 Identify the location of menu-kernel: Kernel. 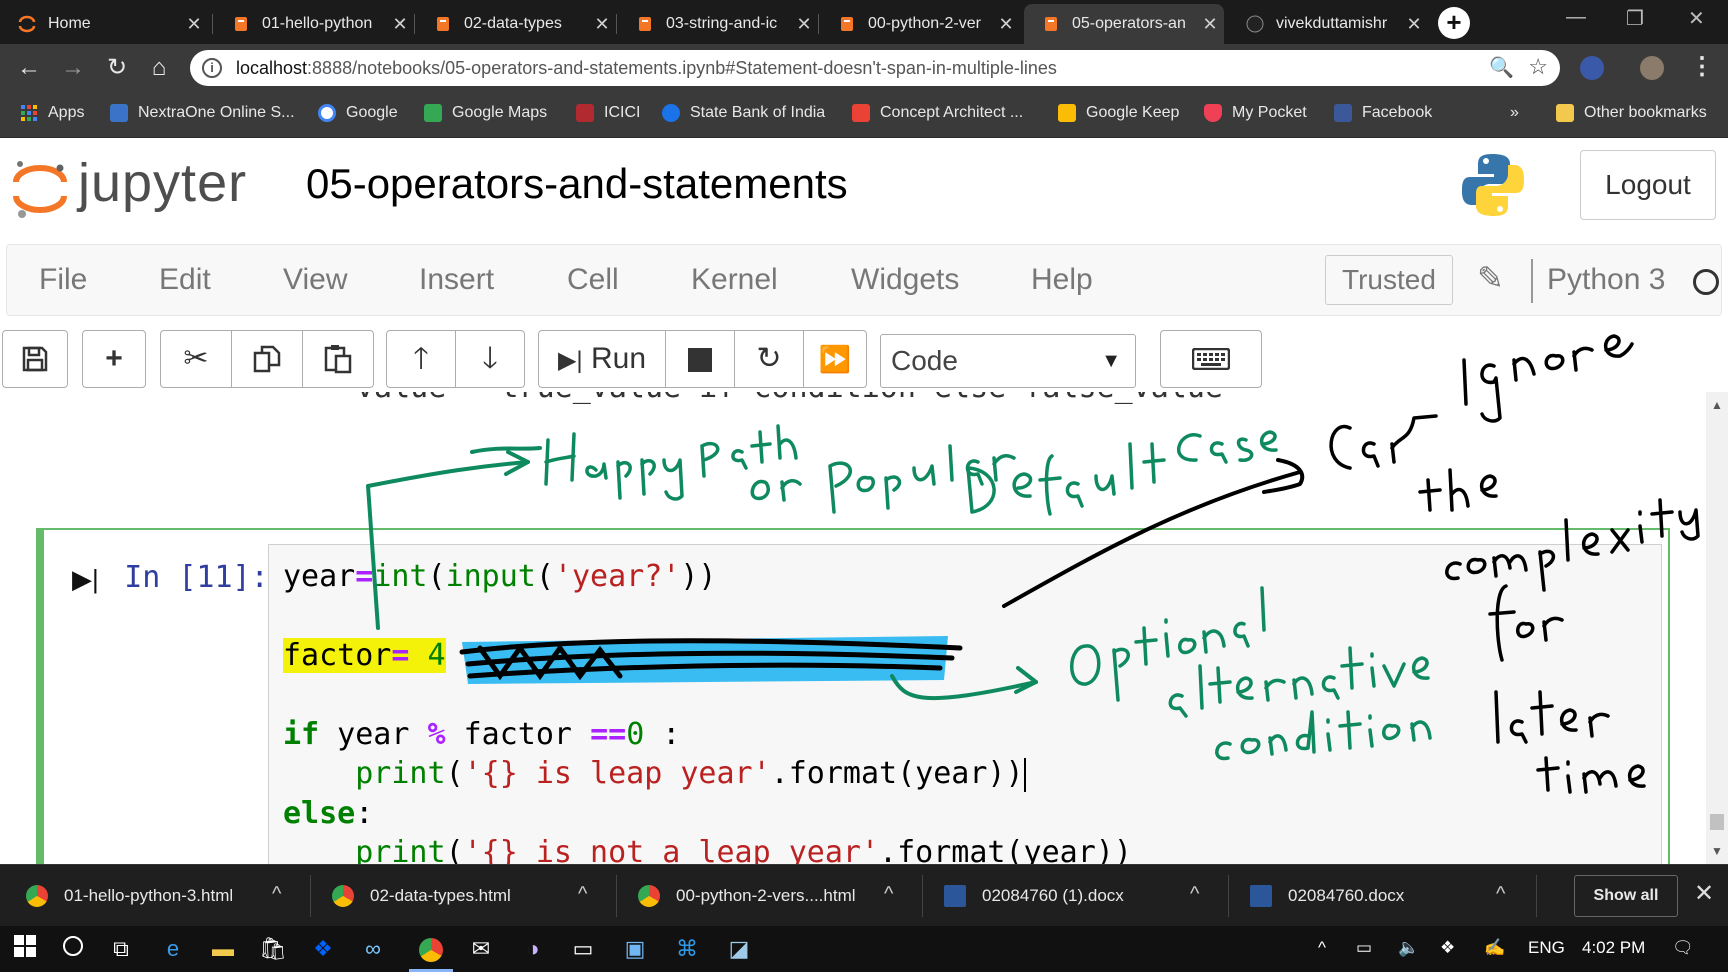
(734, 280).